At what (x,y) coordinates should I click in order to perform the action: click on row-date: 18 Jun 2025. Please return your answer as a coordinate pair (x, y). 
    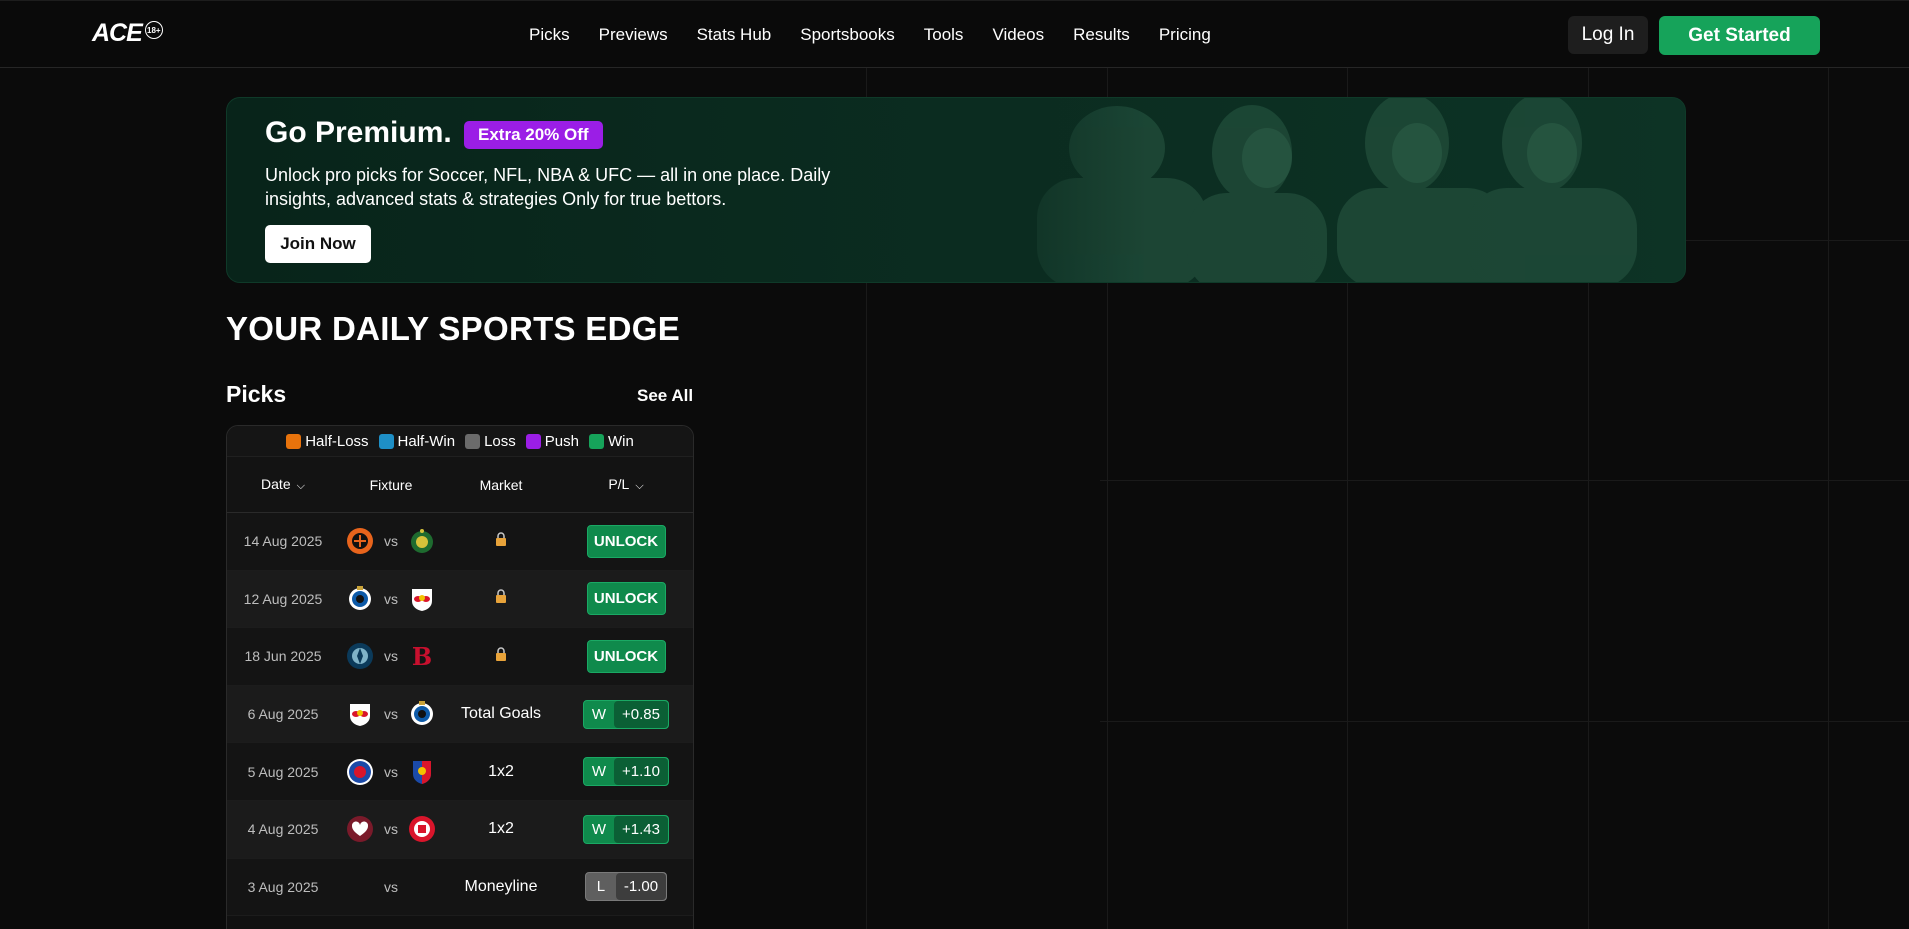
    Looking at the image, I should click on (283, 656).